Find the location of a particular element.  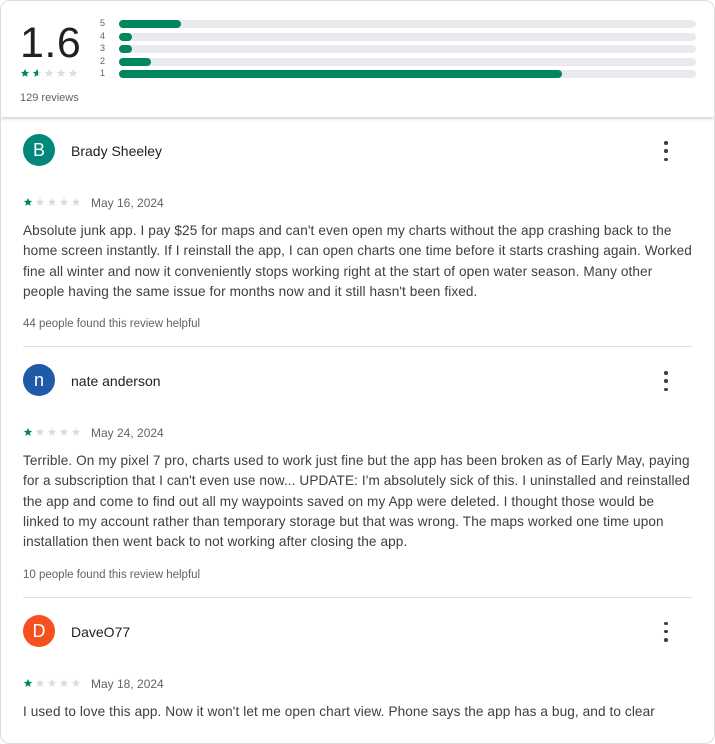

rating-bar-label: 3 is located at coordinates (103, 48).